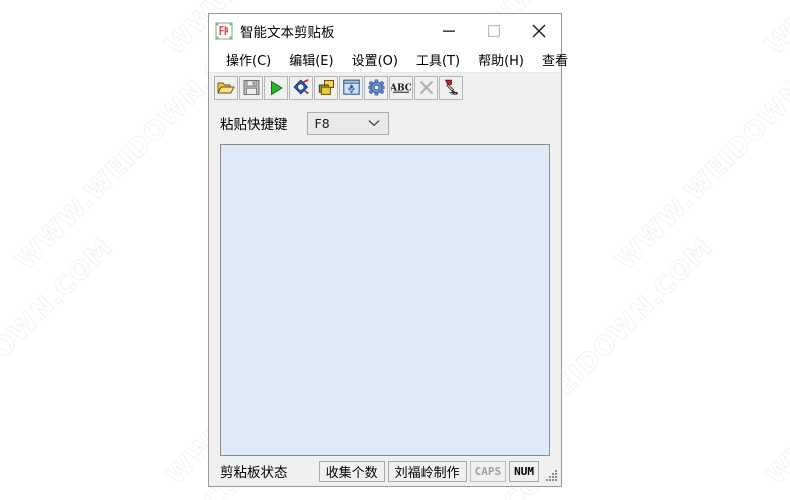 The image size is (790, 500). Describe the element at coordinates (347, 123) in the screenshot. I see `shortcut-key-select: F8` at that location.